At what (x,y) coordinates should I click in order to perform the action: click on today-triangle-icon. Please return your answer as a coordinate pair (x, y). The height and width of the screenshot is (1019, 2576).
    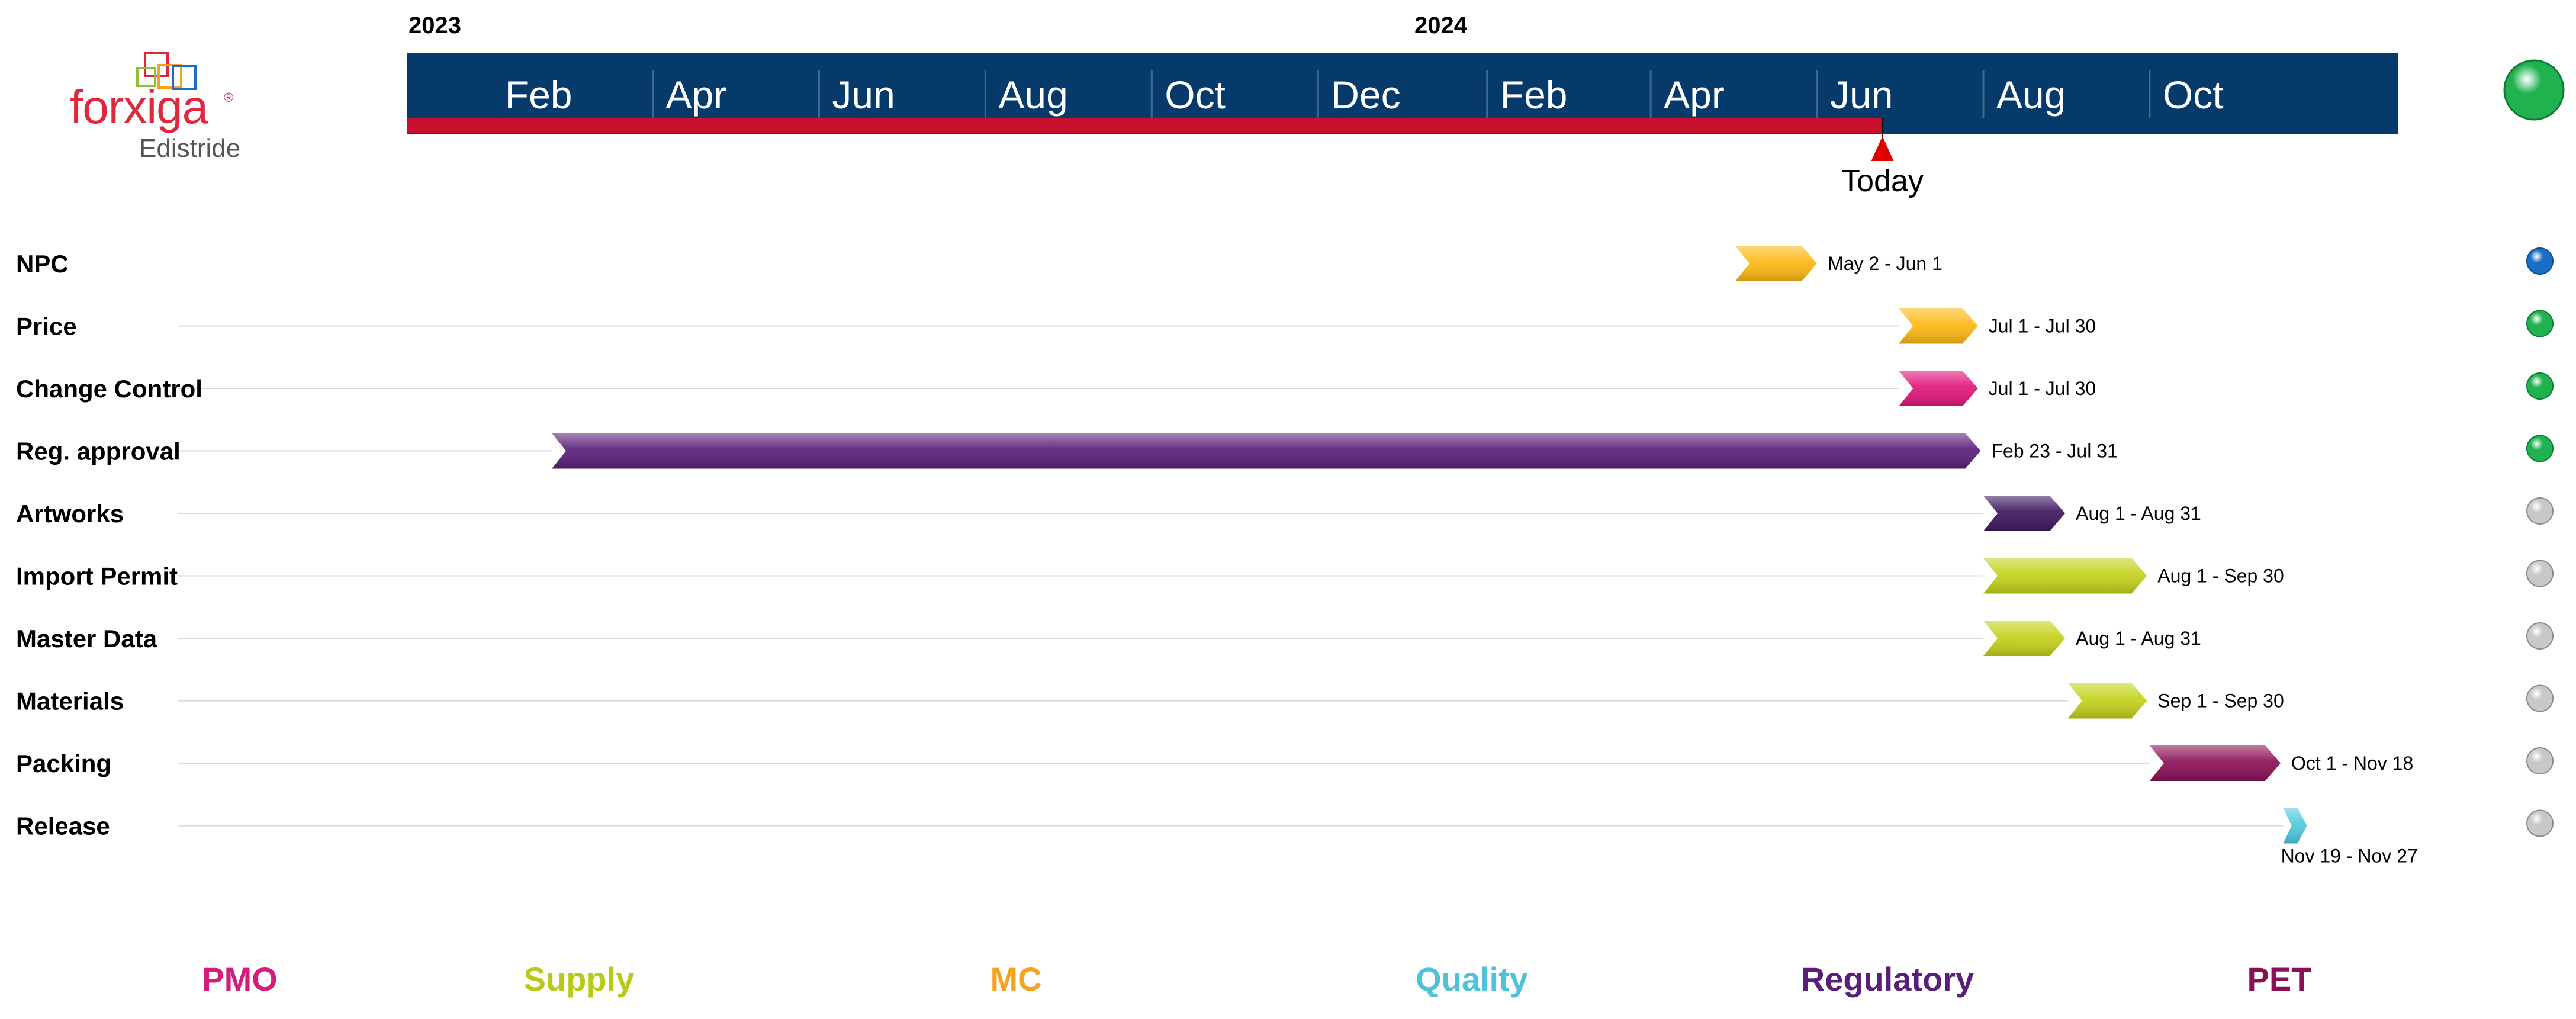
    Looking at the image, I should click on (1882, 148).